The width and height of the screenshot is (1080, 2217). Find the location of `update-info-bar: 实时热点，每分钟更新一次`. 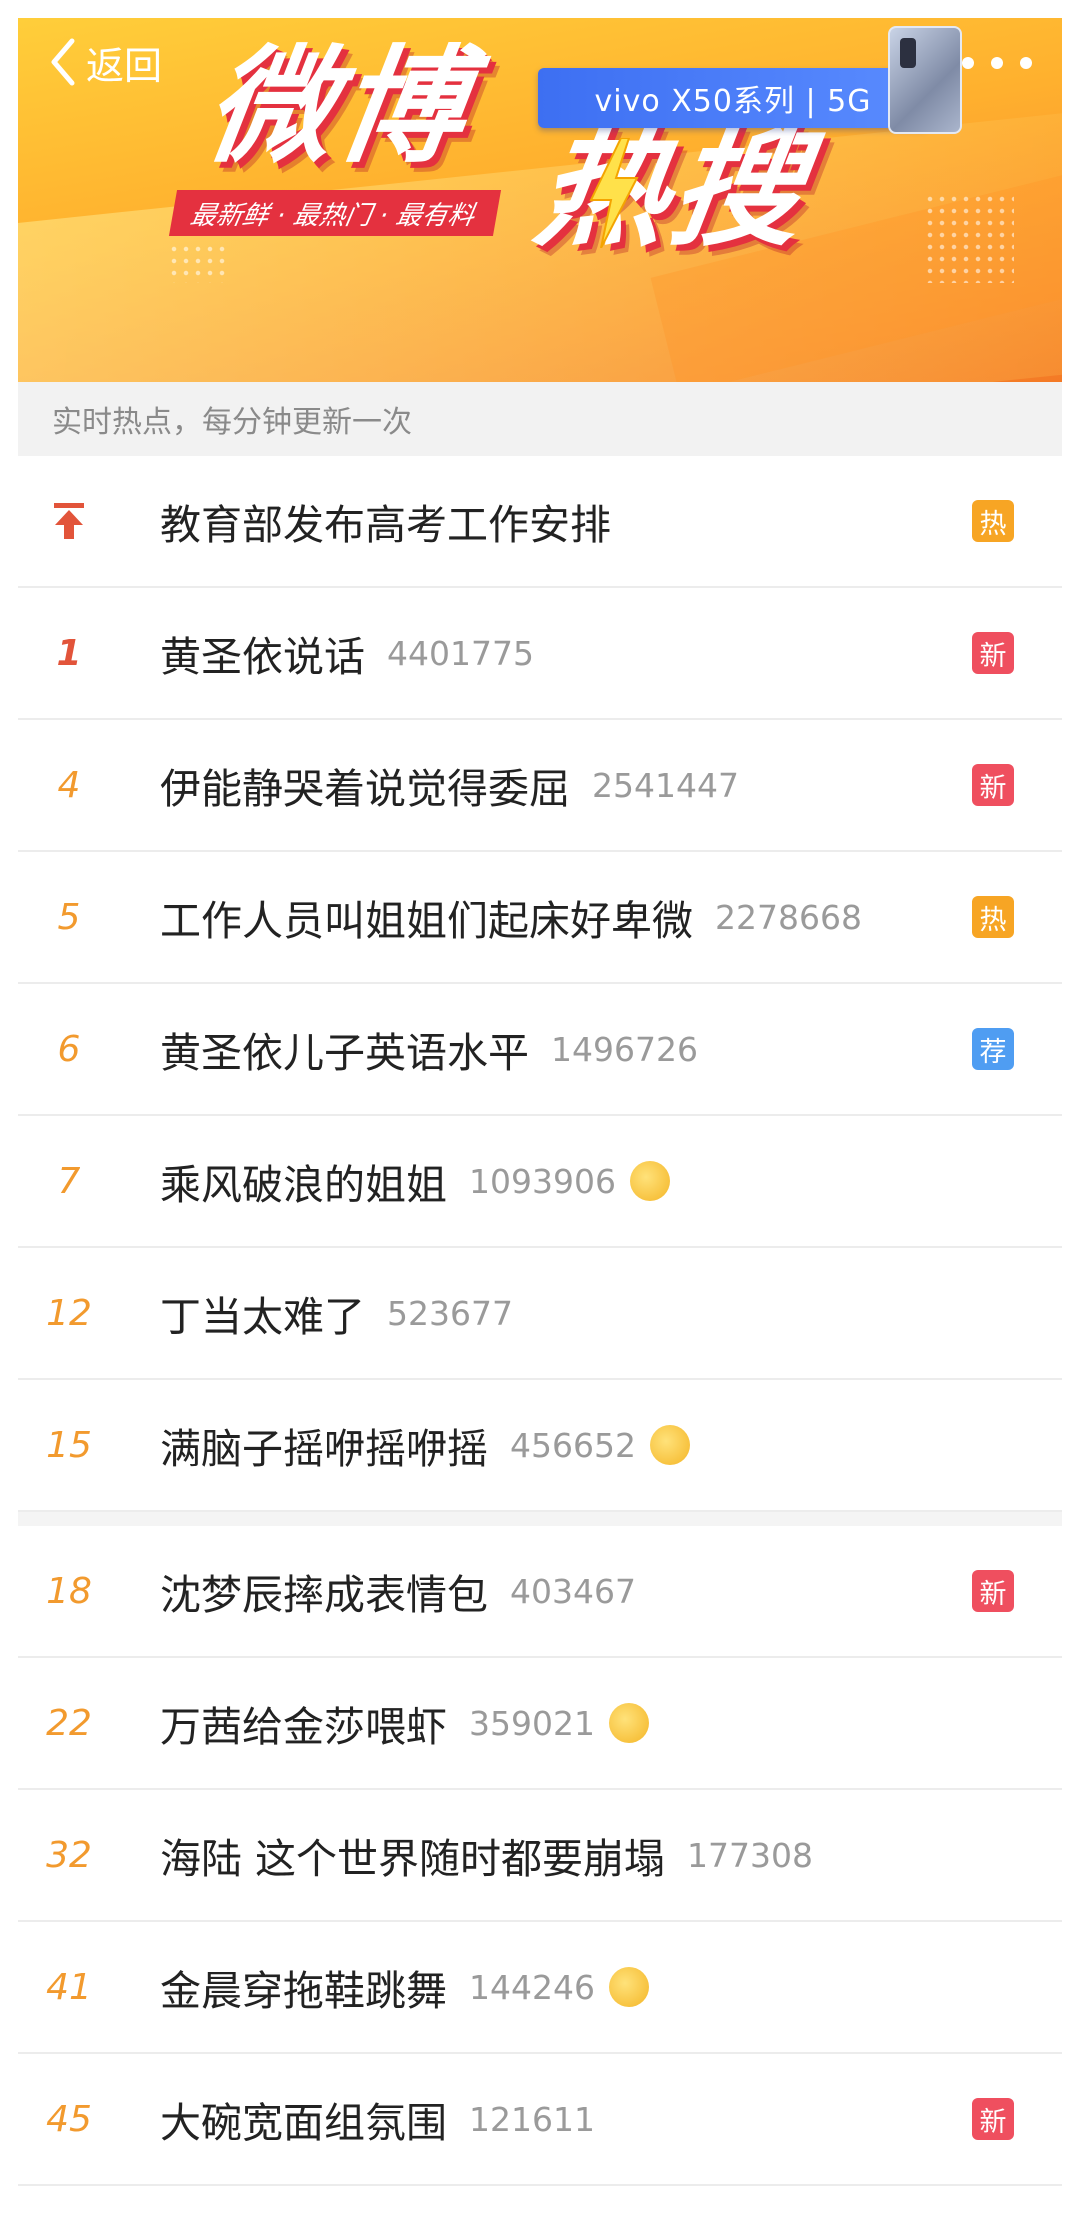

update-info-bar: 实时热点，每分钟更新一次 is located at coordinates (540, 419).